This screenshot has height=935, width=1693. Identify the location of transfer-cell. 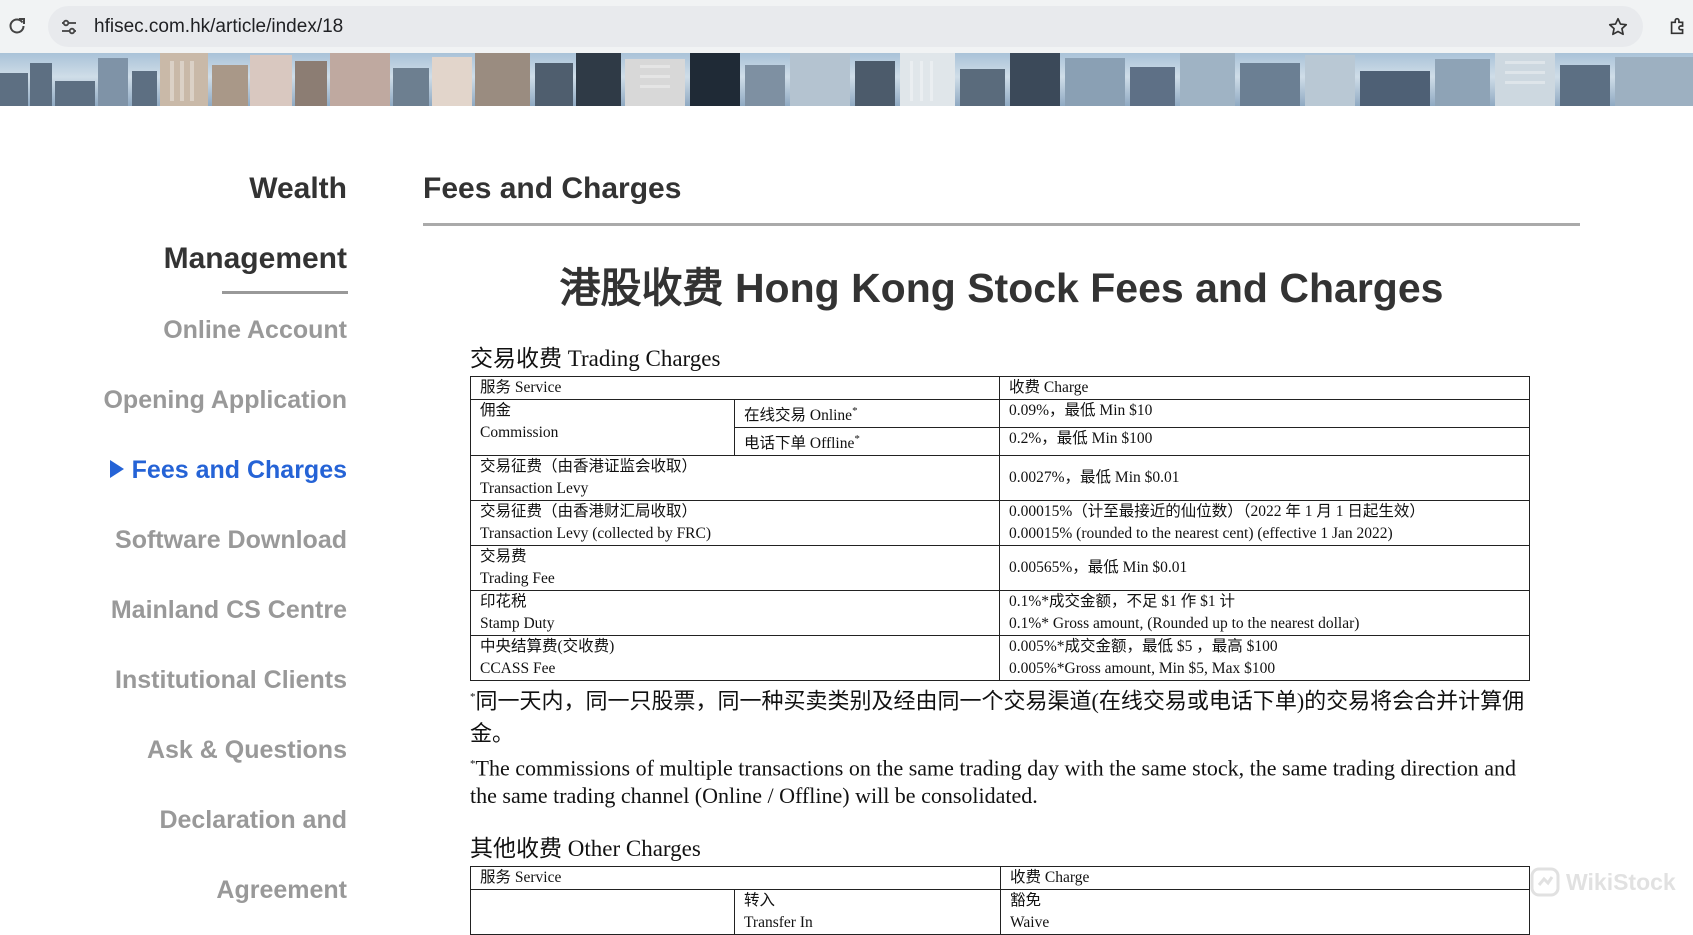
(602, 911).